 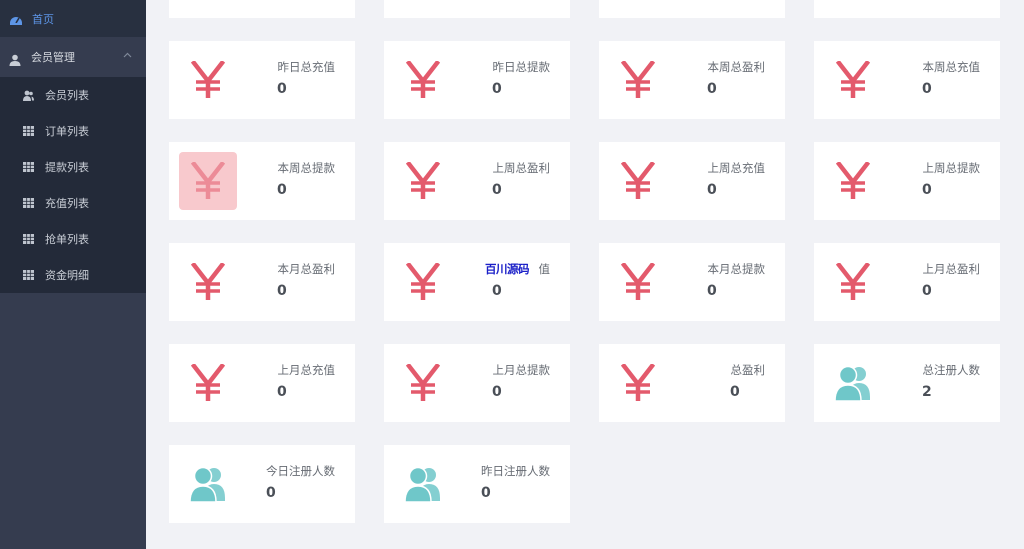 What do you see at coordinates (43, 19) in the screenshot?
I see `nav-home-label: 首页` at bounding box center [43, 19].